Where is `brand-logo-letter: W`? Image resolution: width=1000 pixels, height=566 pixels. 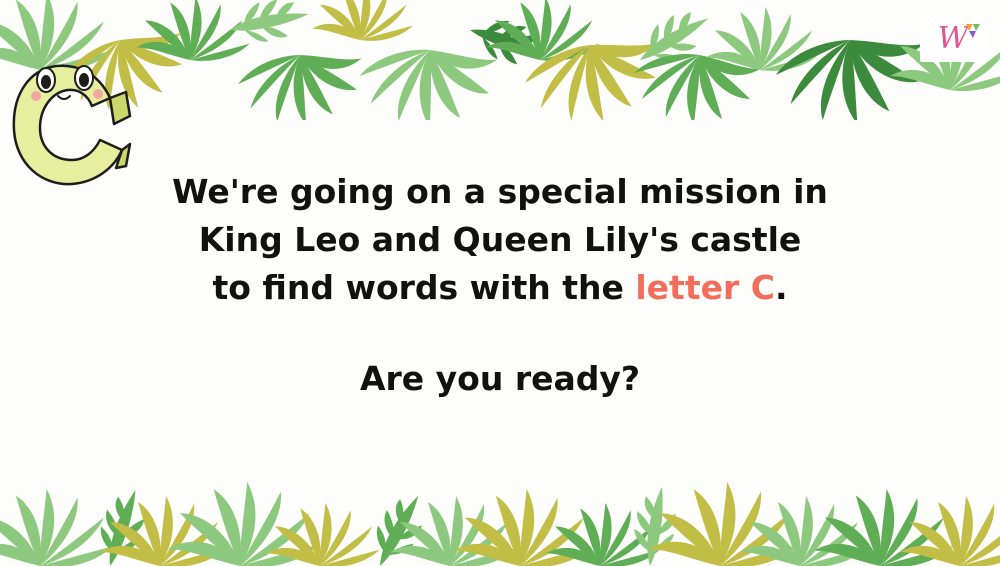
brand-logo-letter: W is located at coordinates (953, 38).